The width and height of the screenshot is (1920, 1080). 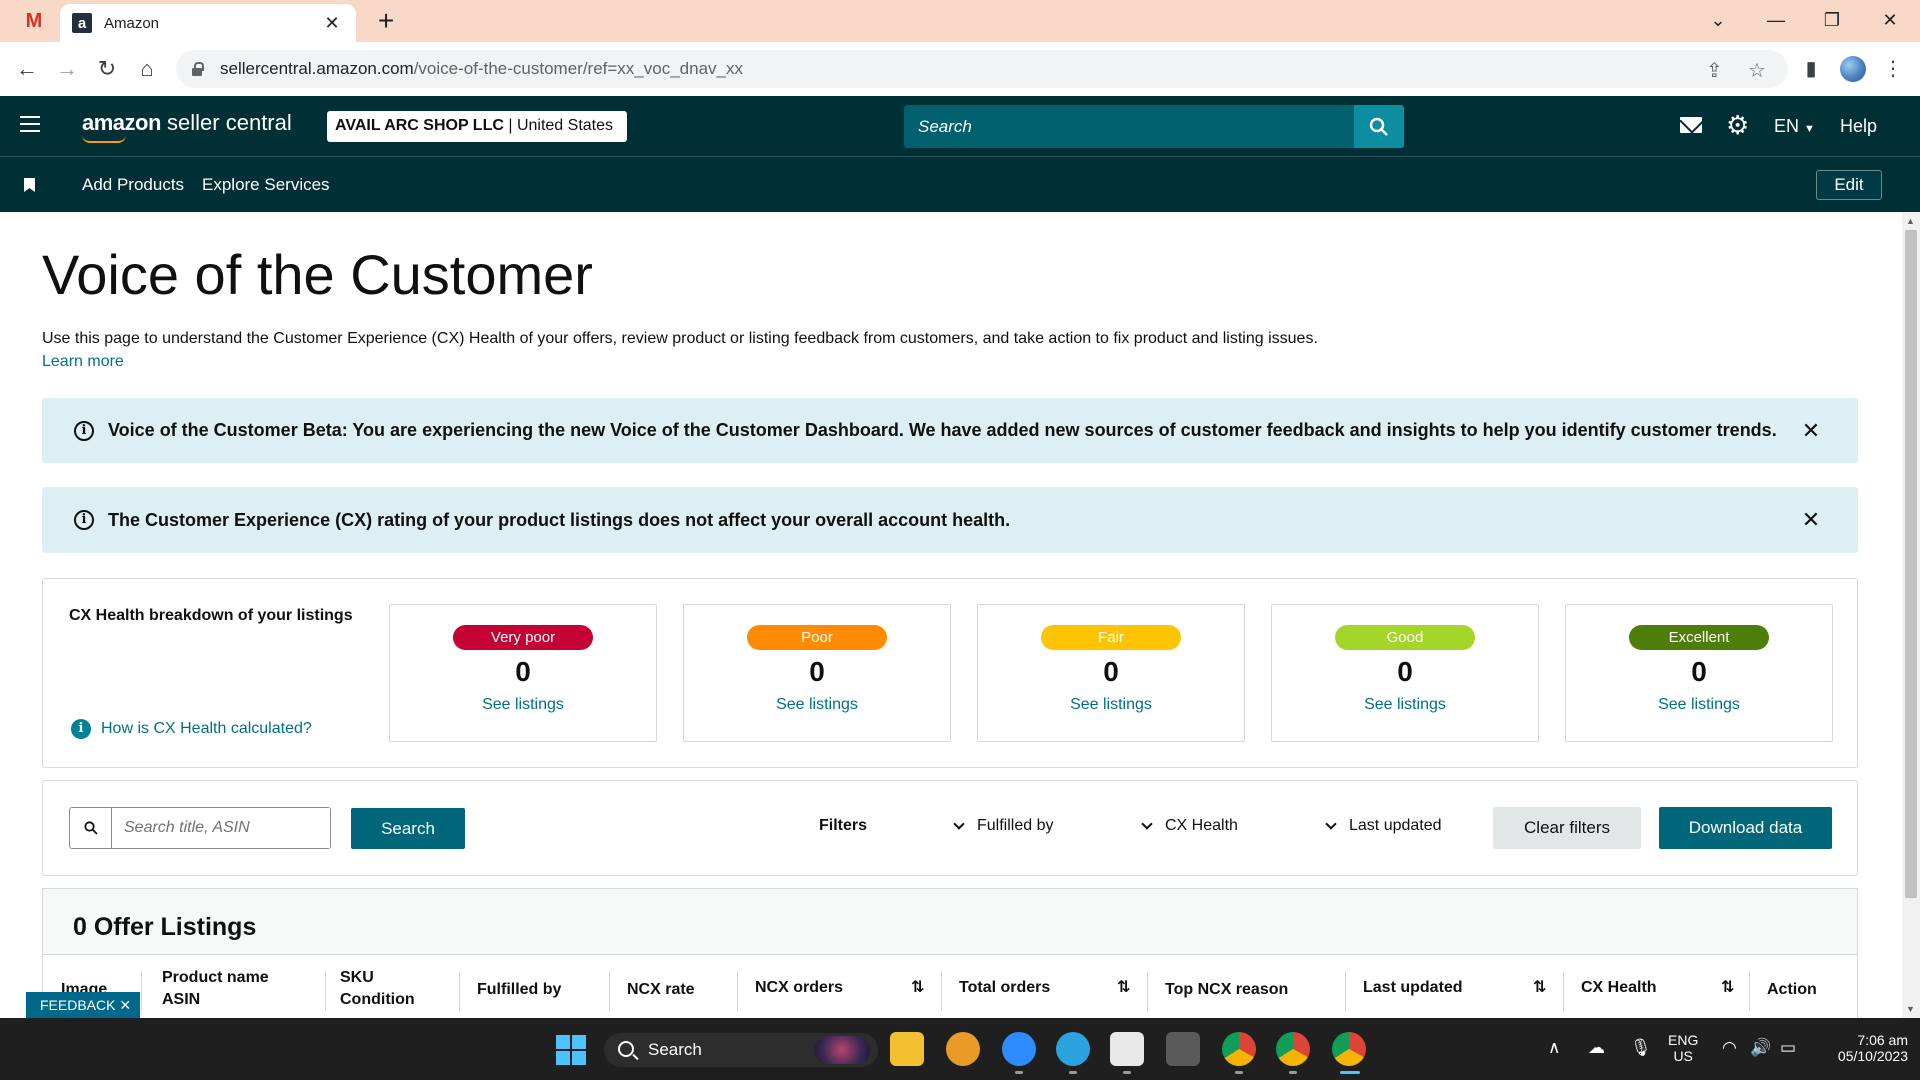 I want to click on listing-search-input, so click(x=221, y=828).